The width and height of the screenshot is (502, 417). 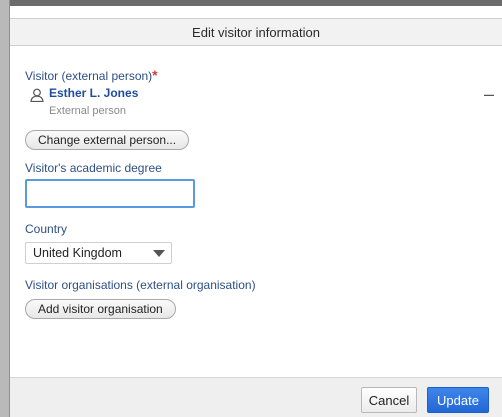 What do you see at coordinates (37, 95) in the screenshot?
I see `person-icon` at bounding box center [37, 95].